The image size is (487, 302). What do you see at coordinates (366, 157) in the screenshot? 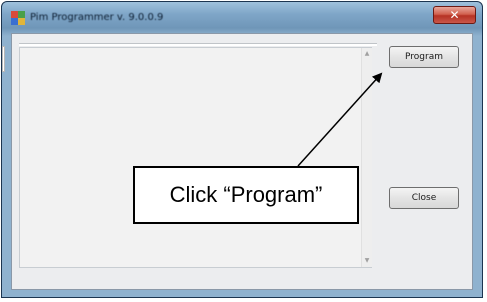
I see `vertical-scrollbar: ▲ ▼` at bounding box center [366, 157].